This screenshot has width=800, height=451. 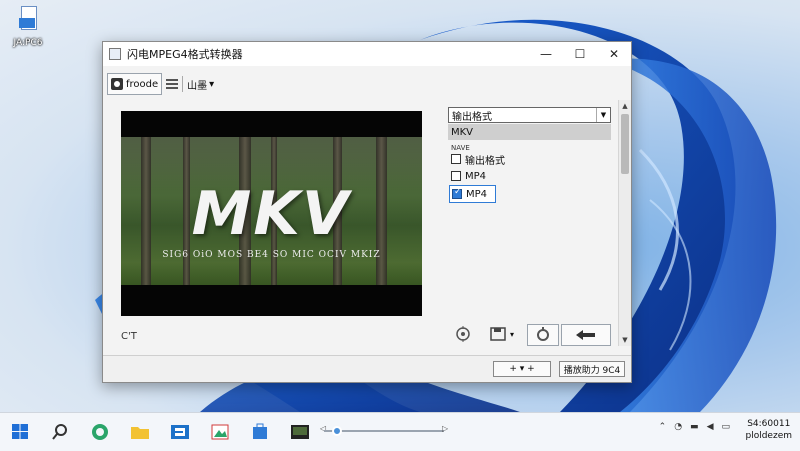 What do you see at coordinates (769, 436) in the screenshot?
I see `clock-date: ploldezem` at bounding box center [769, 436].